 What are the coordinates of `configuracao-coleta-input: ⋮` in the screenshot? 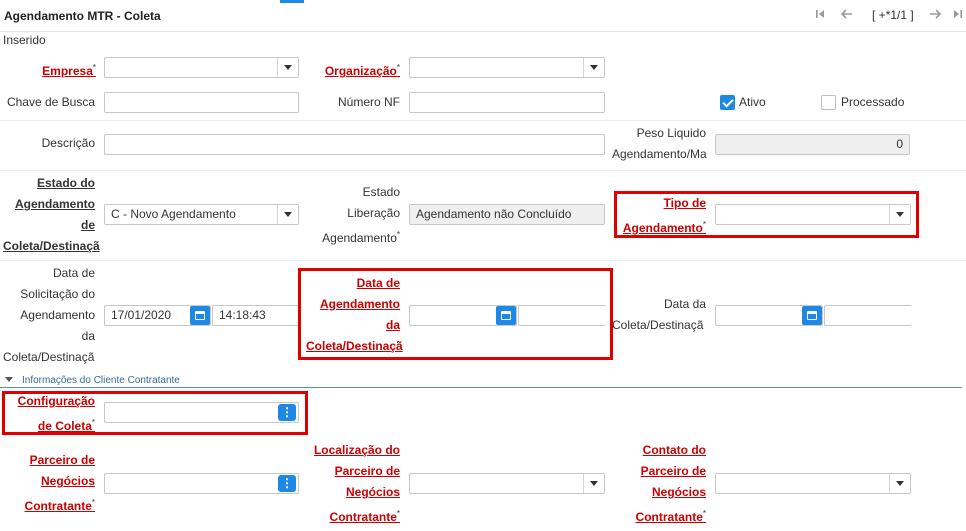 It's located at (201, 412).